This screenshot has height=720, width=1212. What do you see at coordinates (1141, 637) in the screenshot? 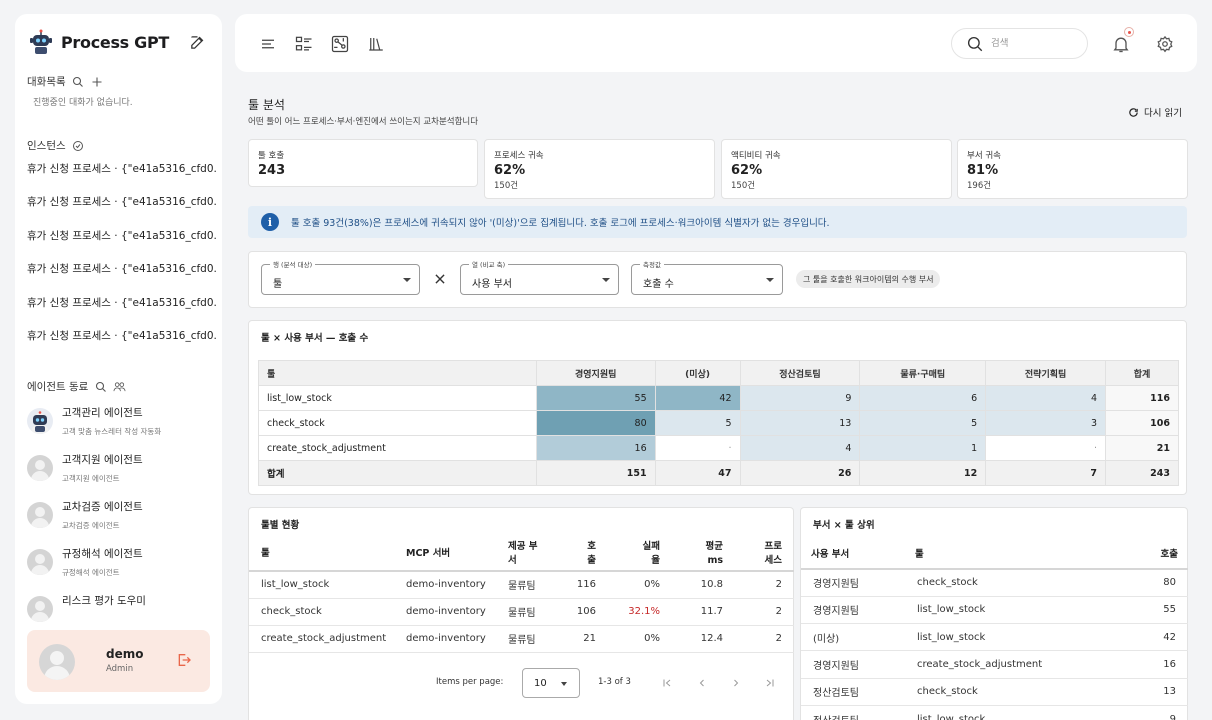
I see `table-cell: 42` at bounding box center [1141, 637].